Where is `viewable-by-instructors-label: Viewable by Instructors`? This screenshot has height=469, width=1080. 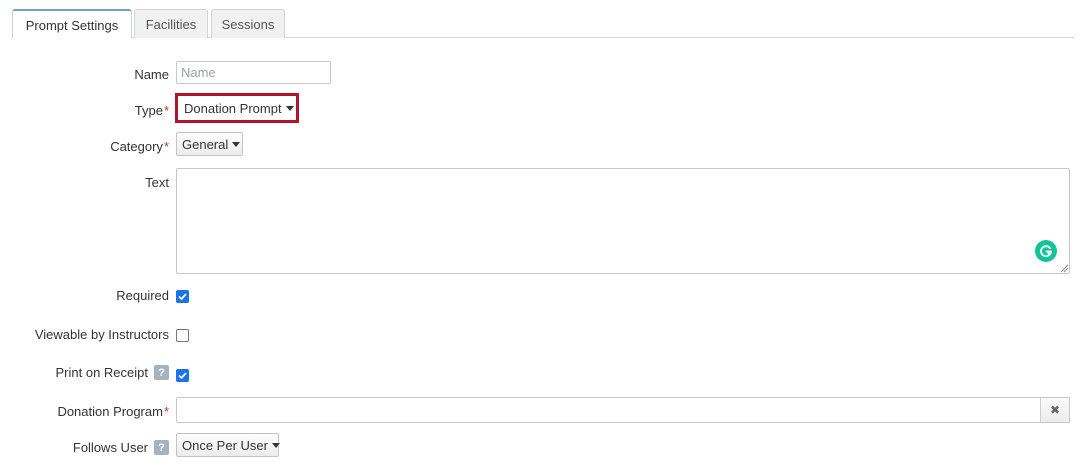 viewable-by-instructors-label: Viewable by Instructors is located at coordinates (102, 334).